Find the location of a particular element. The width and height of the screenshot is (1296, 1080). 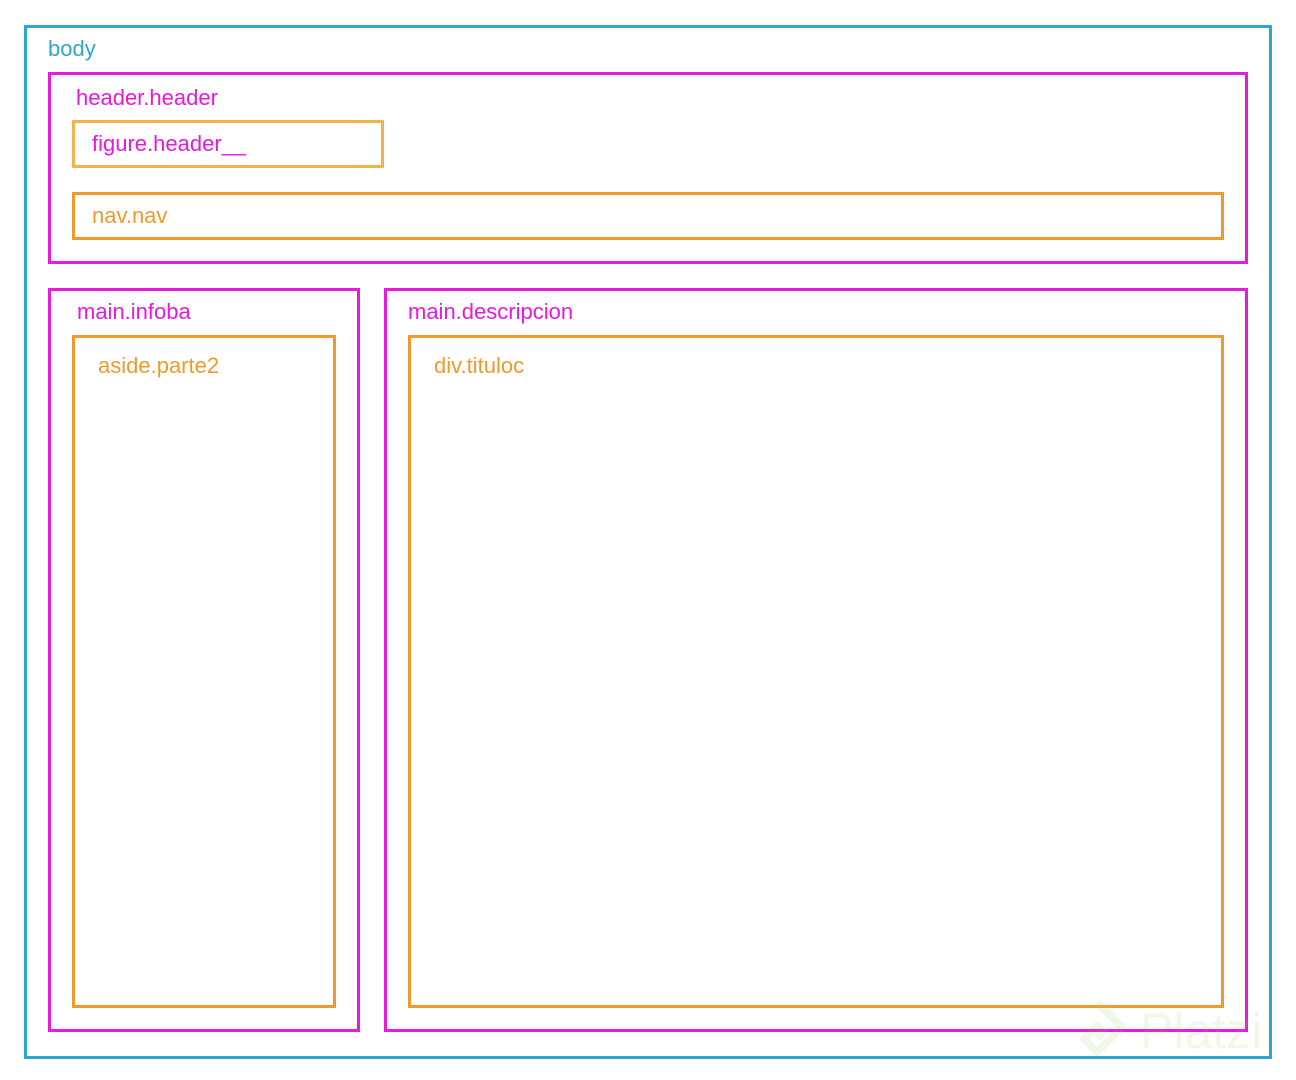

figure-label: figure.header__ is located at coordinates (169, 143).